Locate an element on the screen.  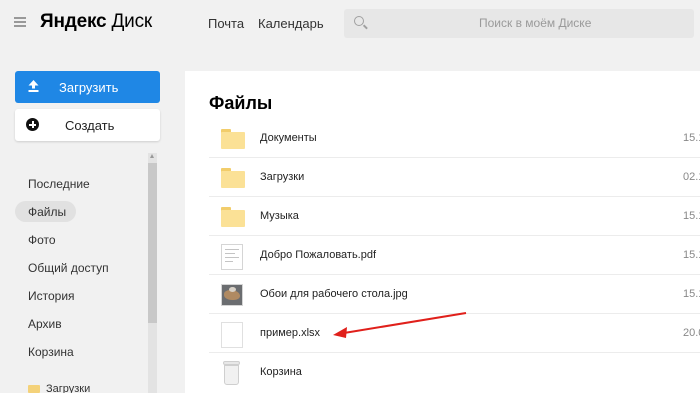
logo-brand: Яндекс is located at coordinates (73, 21).